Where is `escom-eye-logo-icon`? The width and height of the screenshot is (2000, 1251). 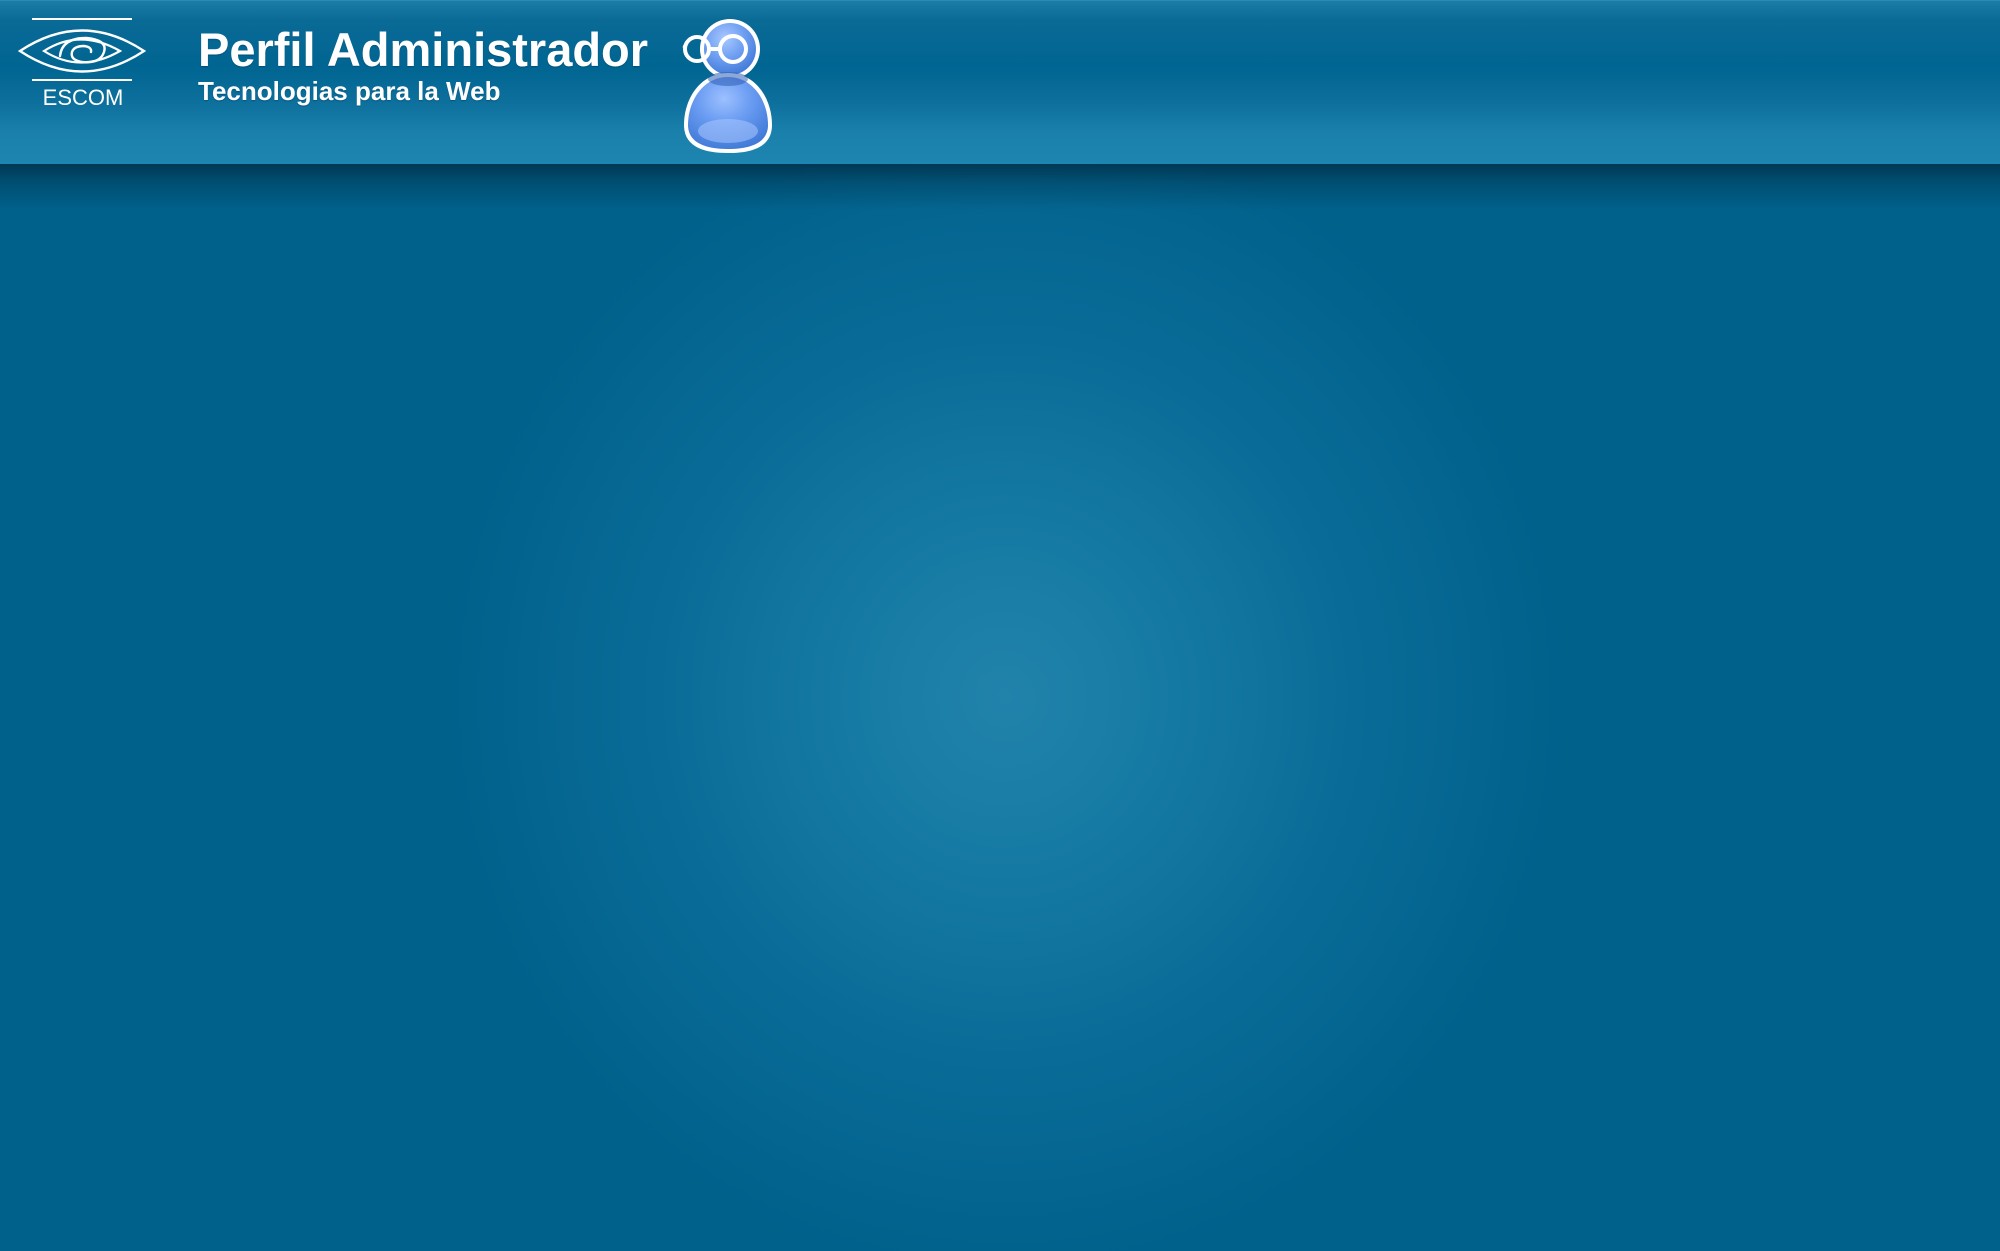
escom-eye-logo-icon is located at coordinates (82, 49).